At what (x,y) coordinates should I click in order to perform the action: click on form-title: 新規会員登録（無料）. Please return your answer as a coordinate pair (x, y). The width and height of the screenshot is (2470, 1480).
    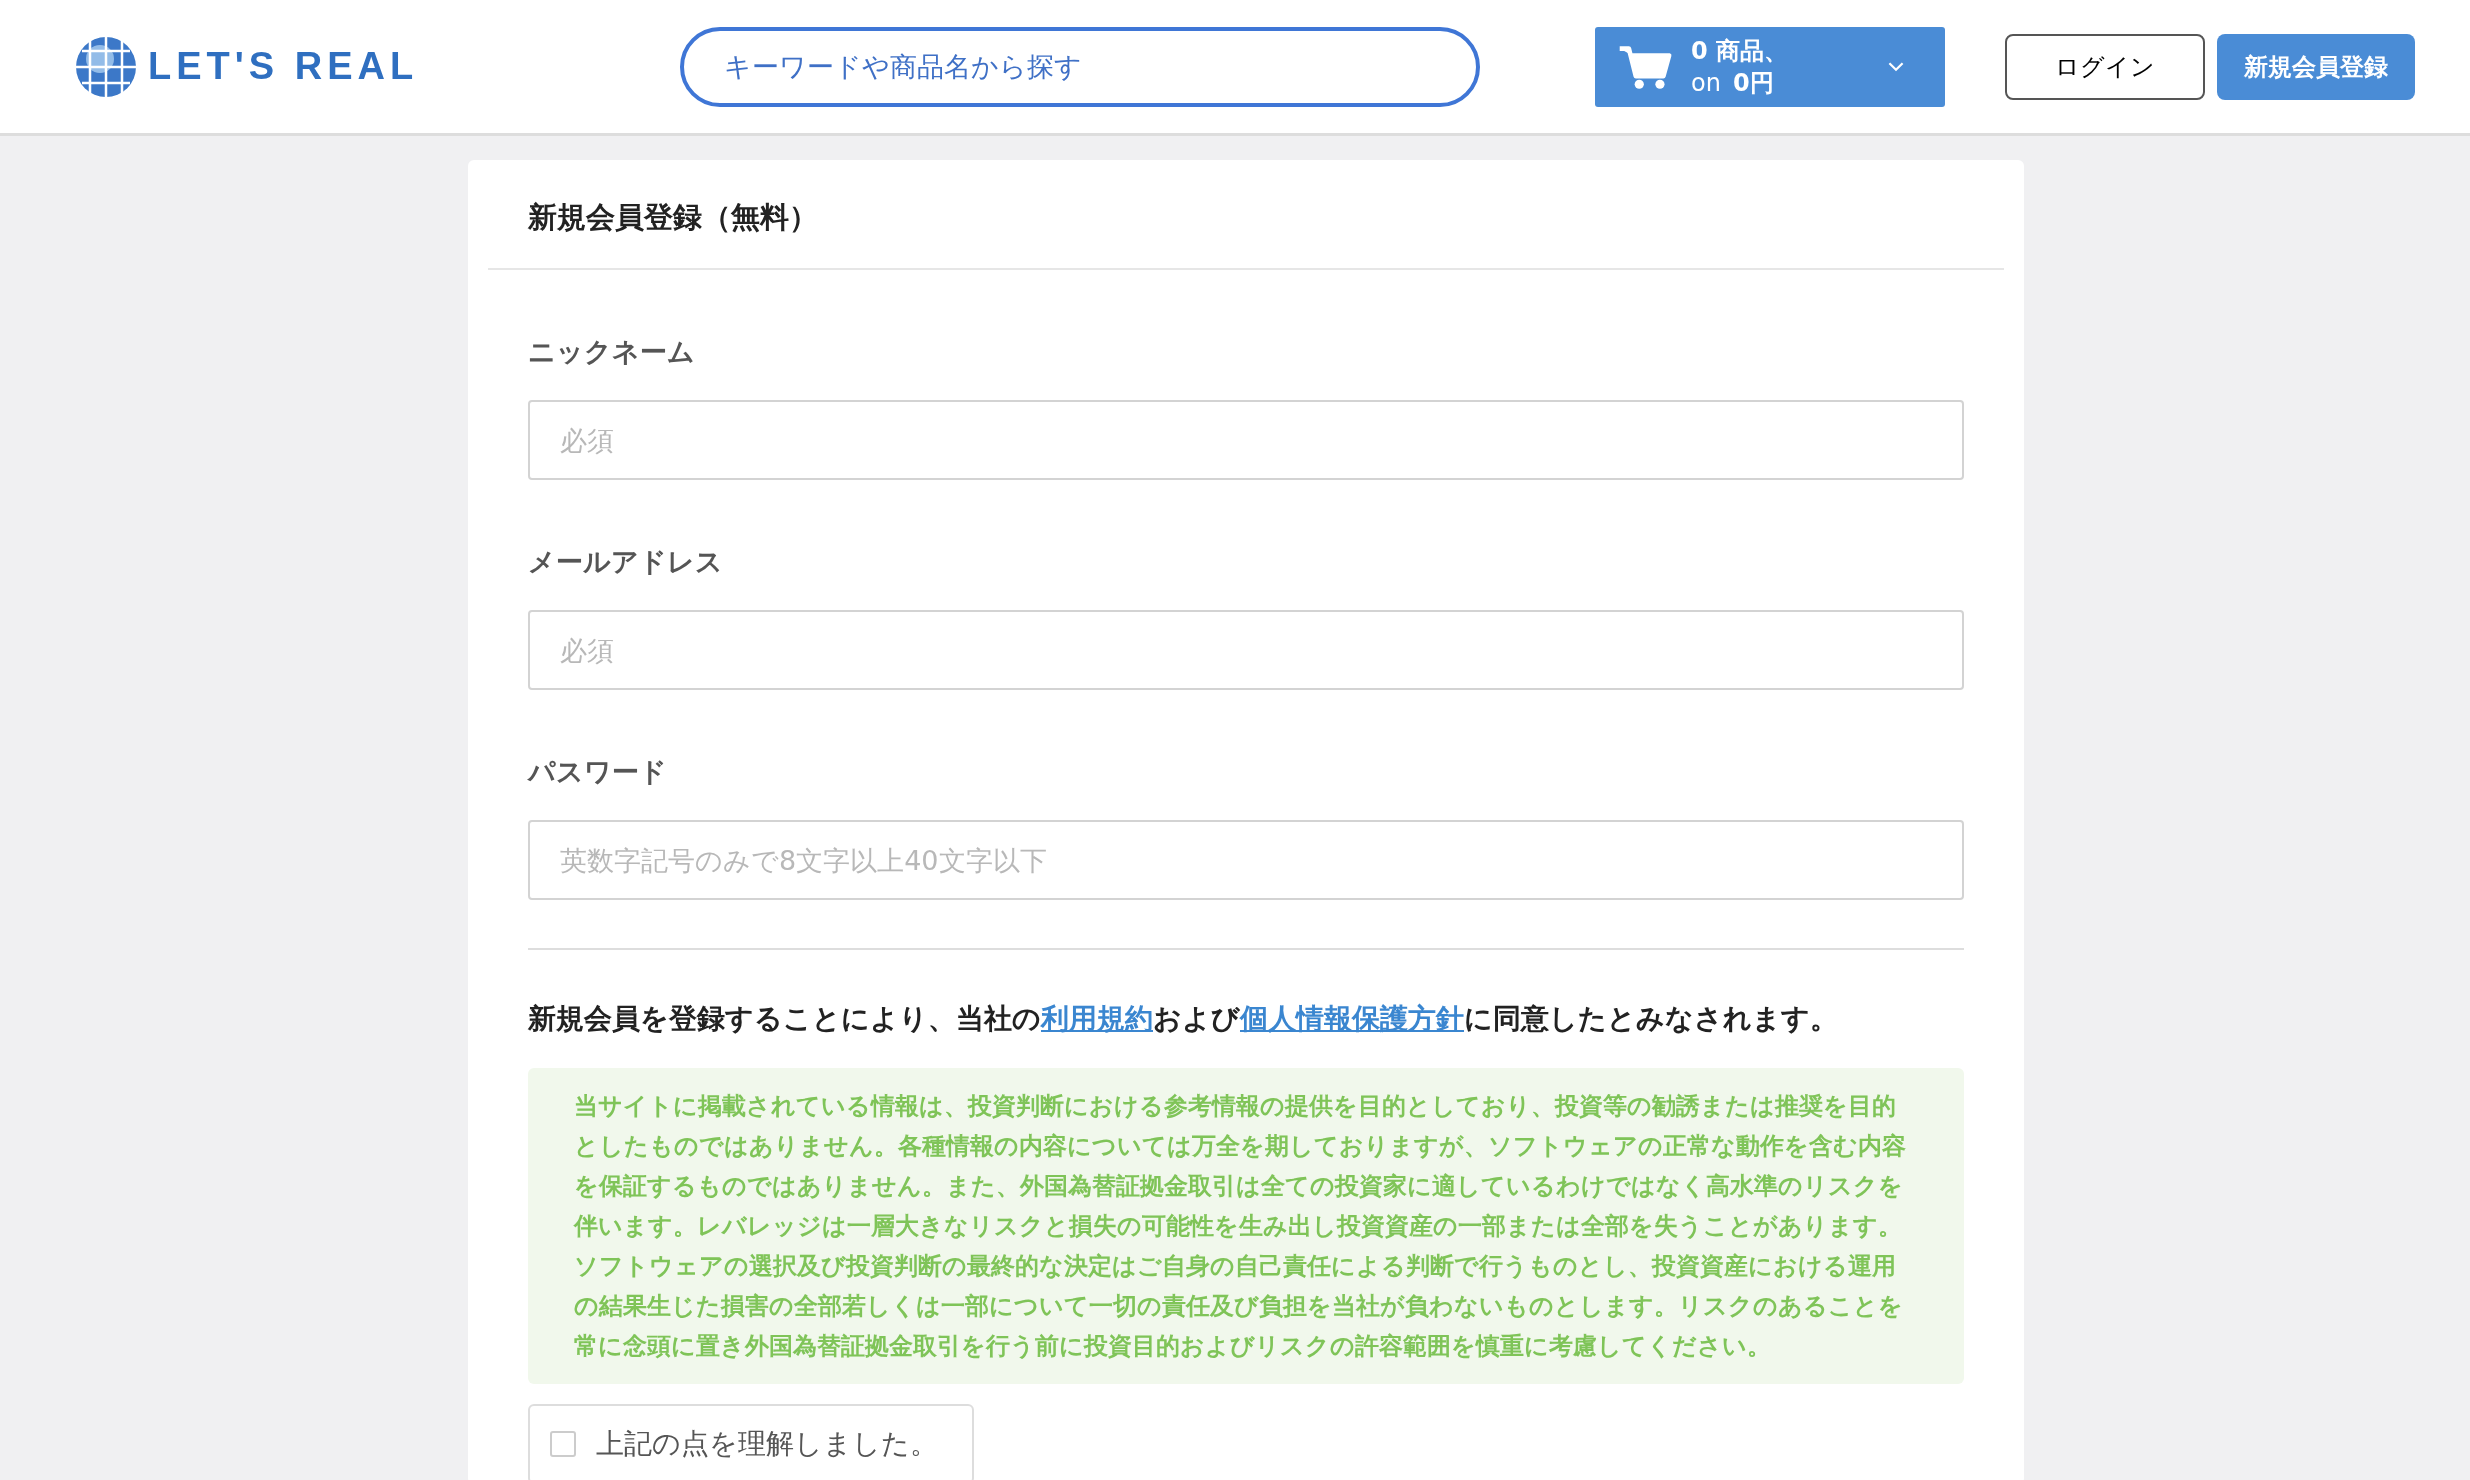
    Looking at the image, I should click on (1246, 215).